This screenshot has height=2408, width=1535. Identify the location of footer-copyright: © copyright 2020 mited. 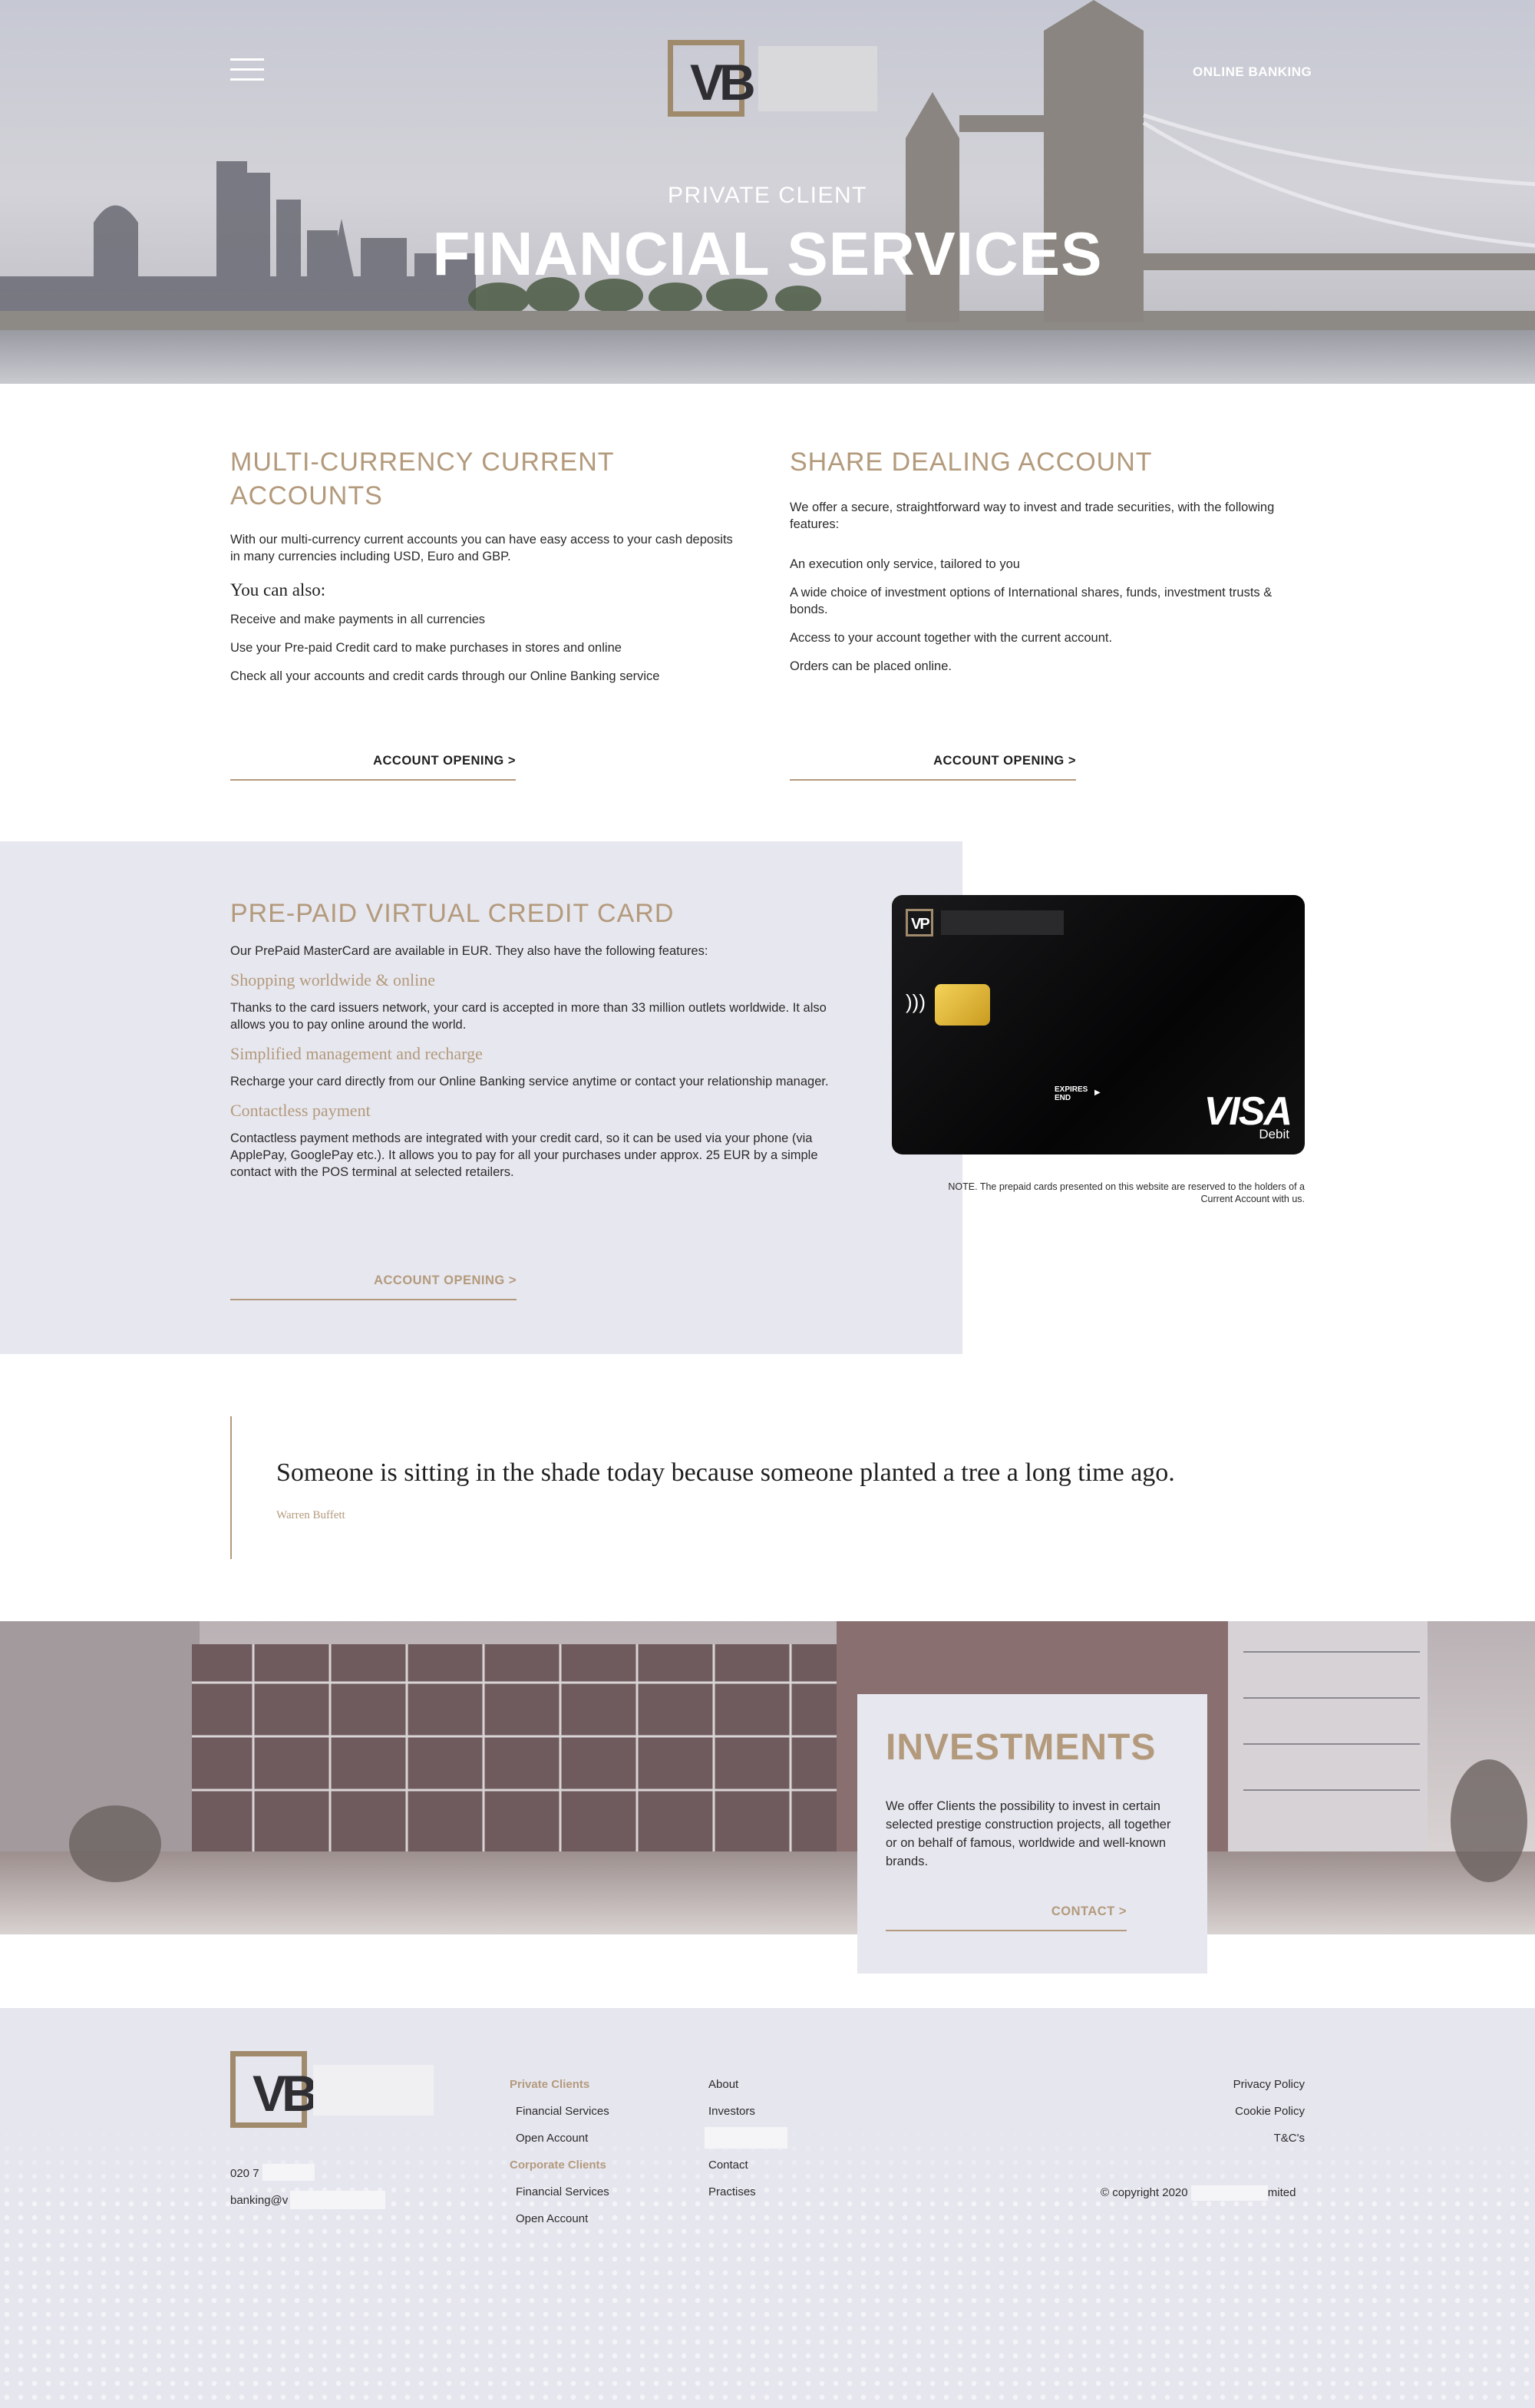
(1198, 2193).